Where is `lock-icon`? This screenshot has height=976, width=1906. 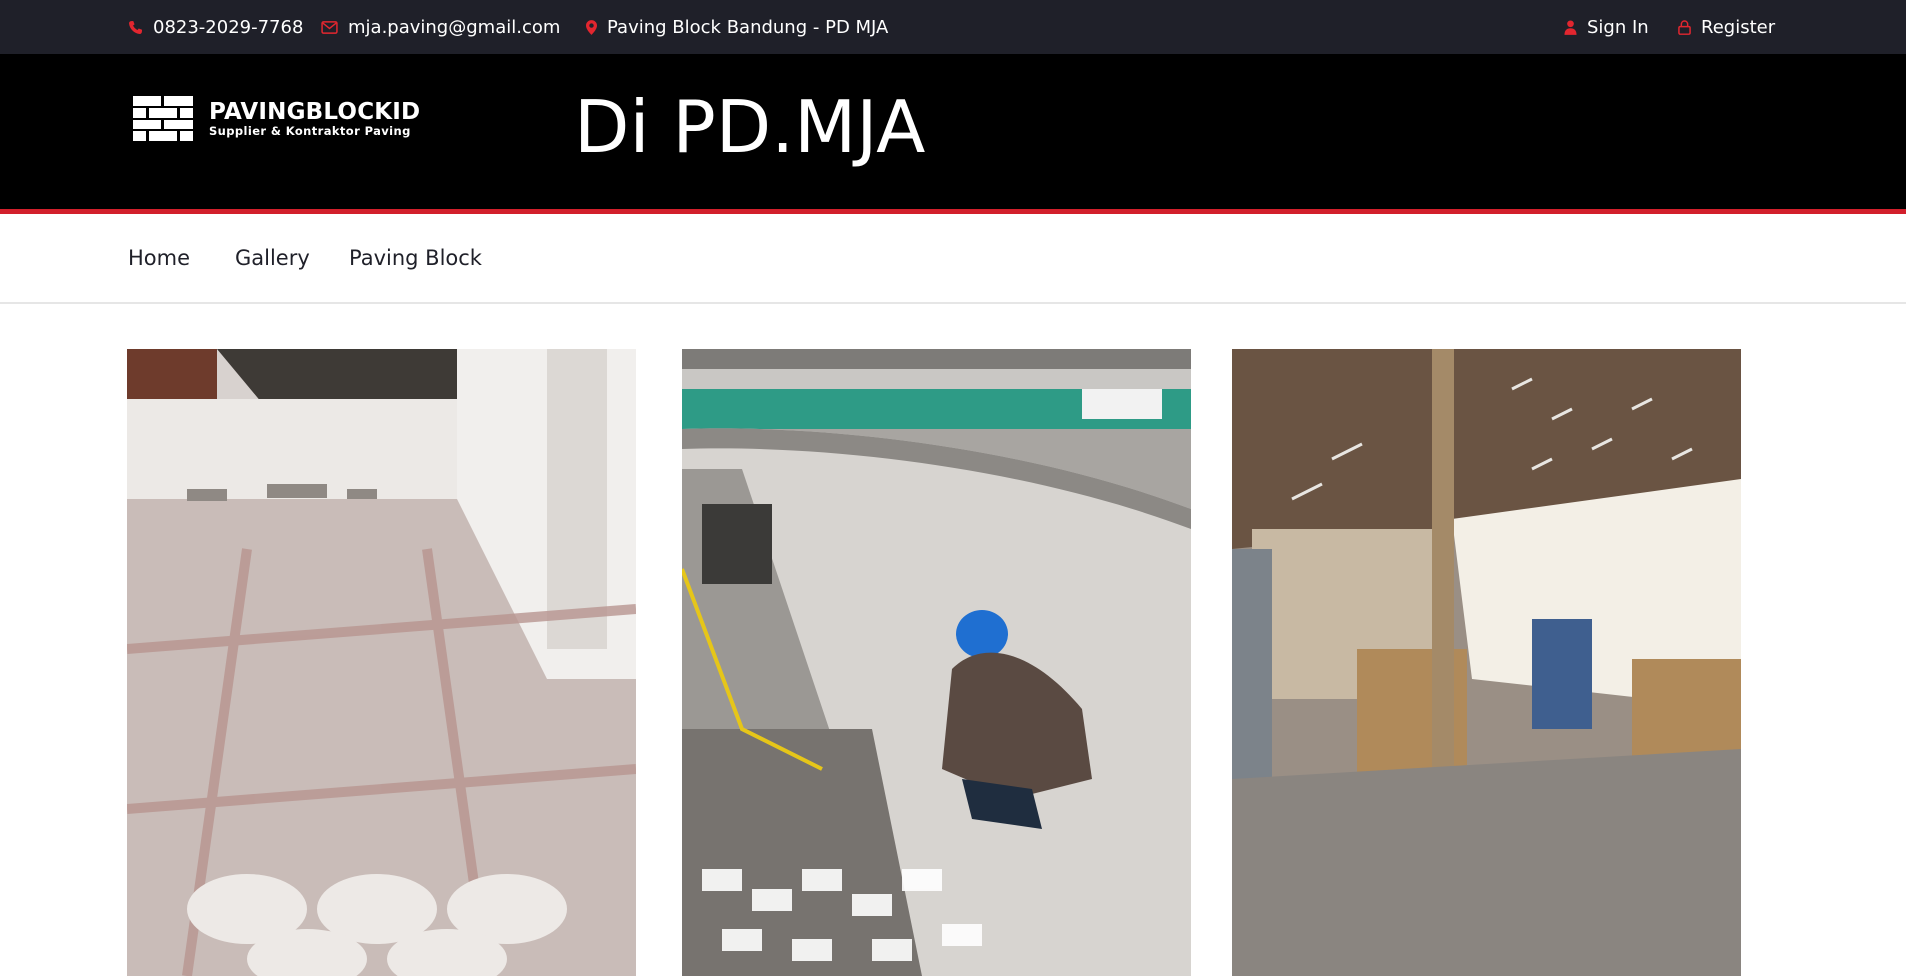
lock-icon is located at coordinates (1684, 27).